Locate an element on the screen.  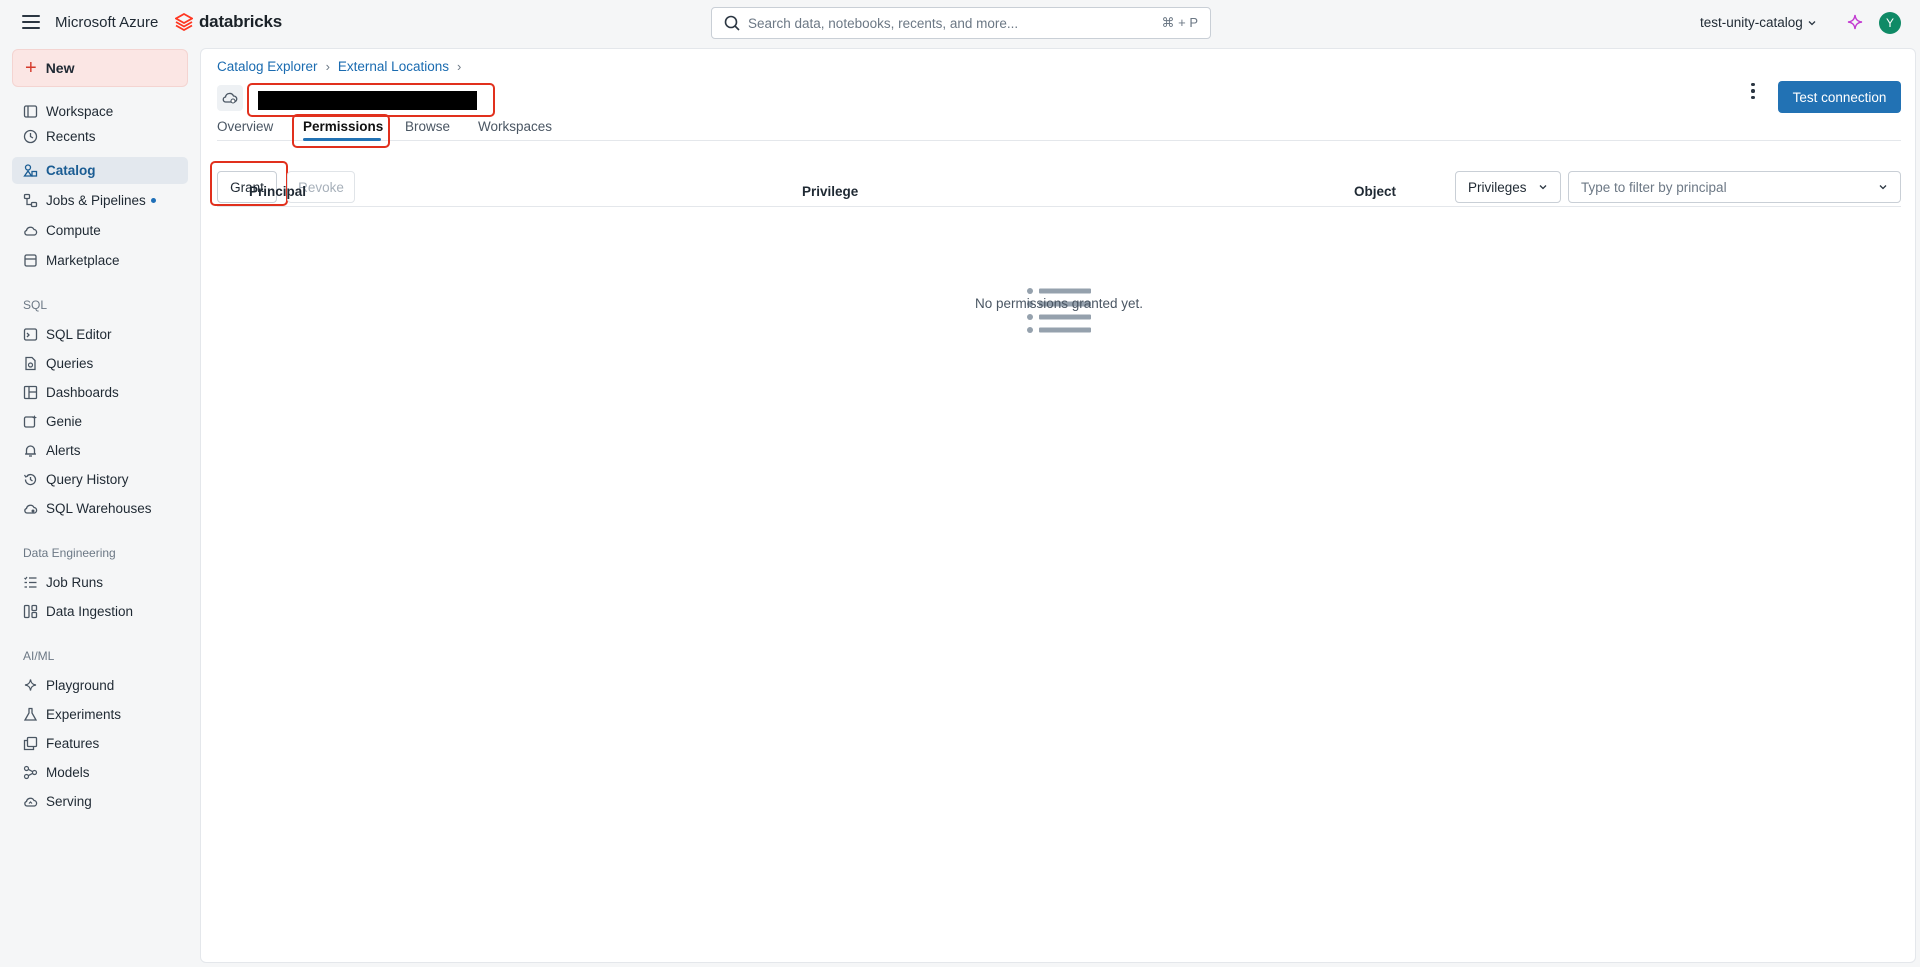
sidebar-item-experiments: Experiments is located at coordinates (100, 714).